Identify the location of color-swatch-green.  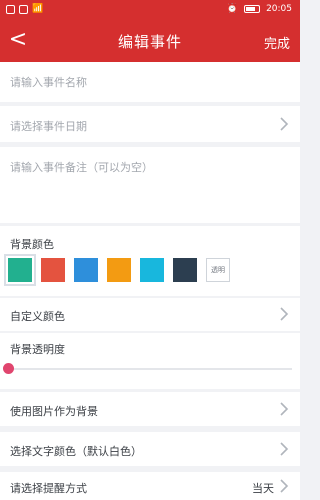
(20, 270).